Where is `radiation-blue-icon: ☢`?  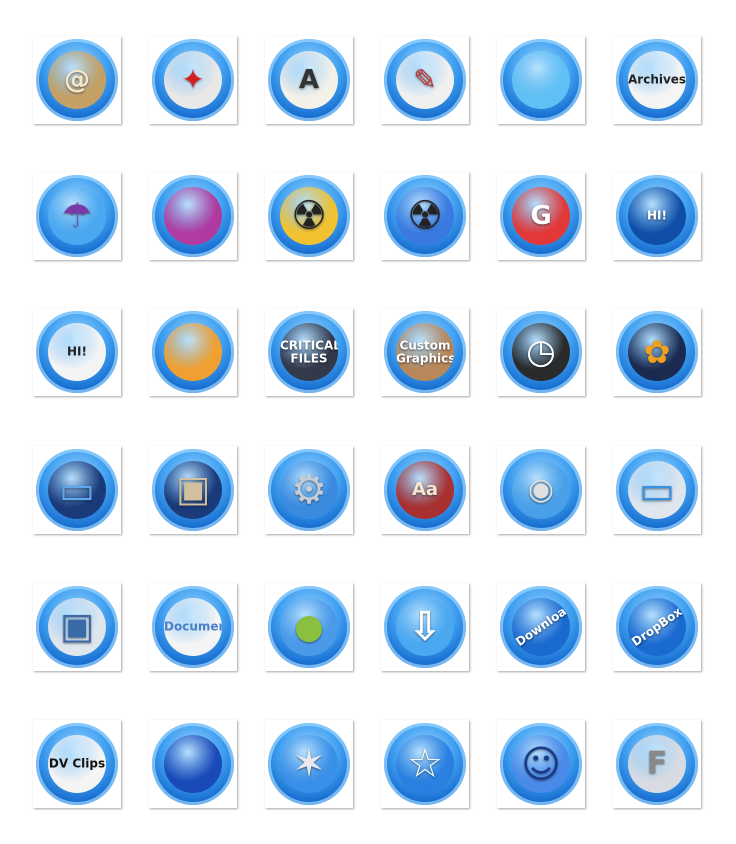 radiation-blue-icon: ☢ is located at coordinates (425, 216).